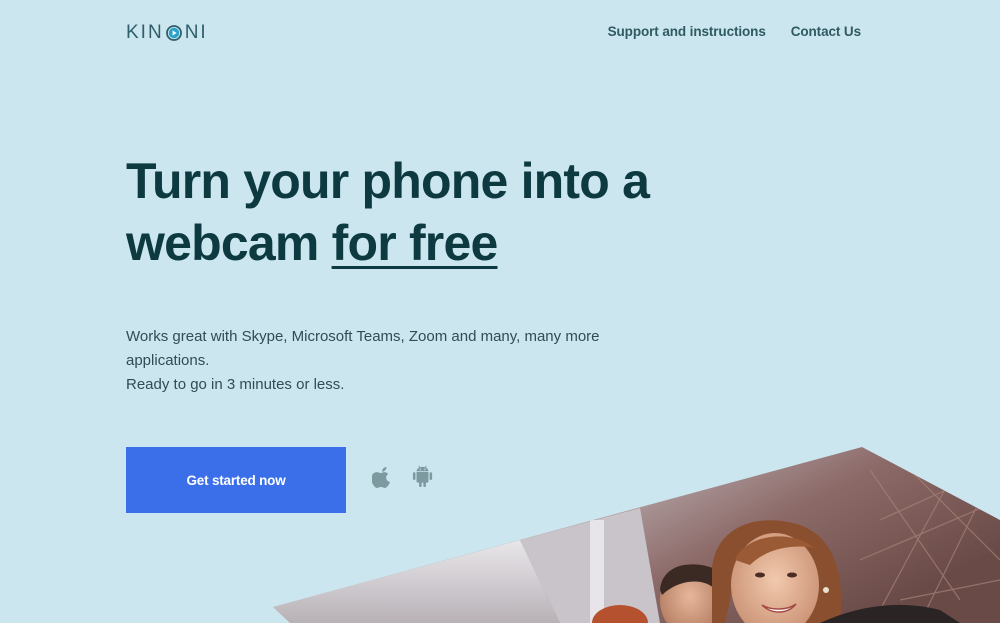  I want to click on logo-text-start: KIN, so click(145, 32).